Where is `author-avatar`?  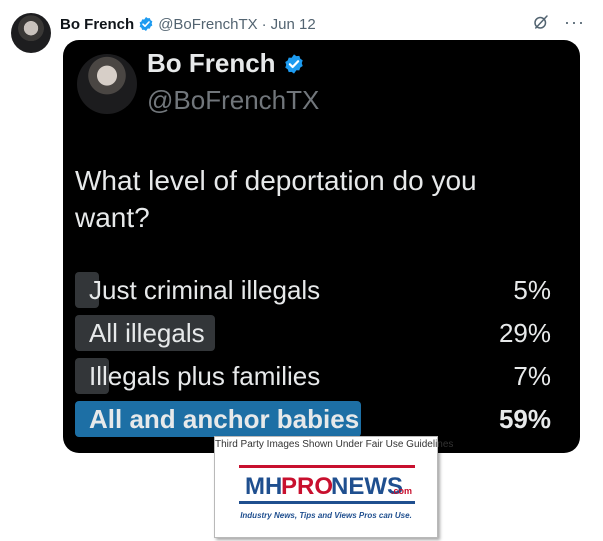 author-avatar is located at coordinates (31, 33).